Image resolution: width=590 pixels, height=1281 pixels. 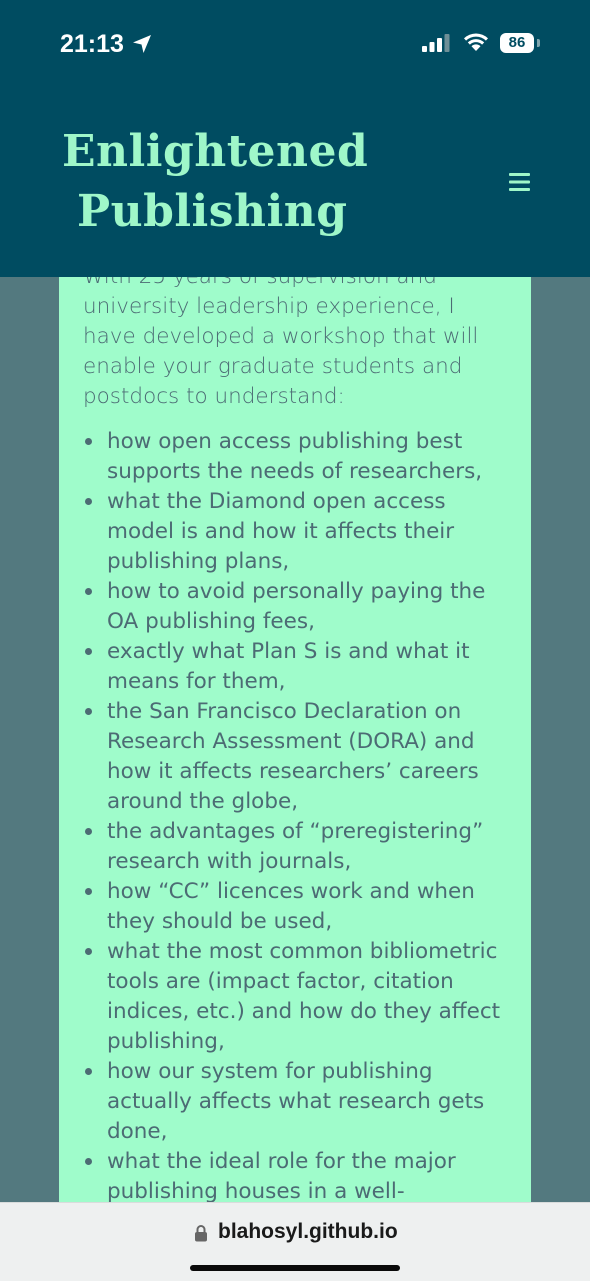 I want to click on cellular-signal-icon, so click(x=436, y=43).